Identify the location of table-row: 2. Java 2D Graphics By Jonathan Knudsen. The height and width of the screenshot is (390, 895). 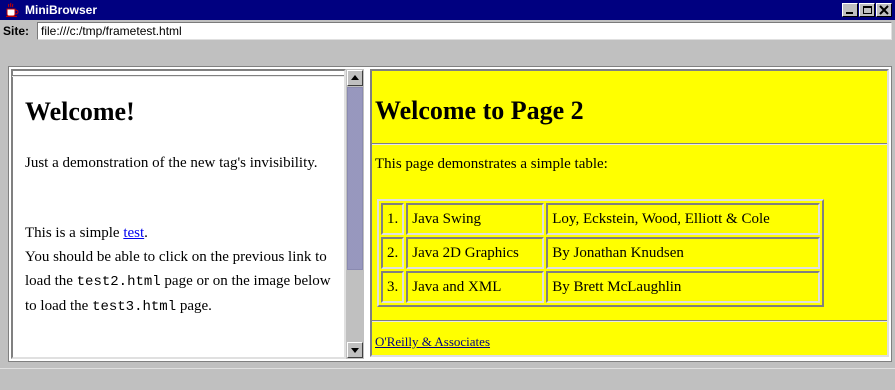
(601, 253).